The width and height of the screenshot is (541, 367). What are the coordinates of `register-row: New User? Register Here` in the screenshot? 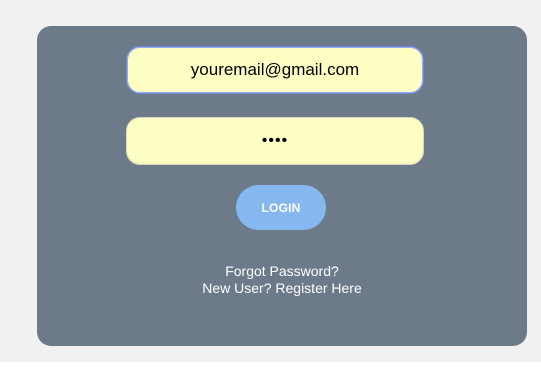 It's located at (282, 288).